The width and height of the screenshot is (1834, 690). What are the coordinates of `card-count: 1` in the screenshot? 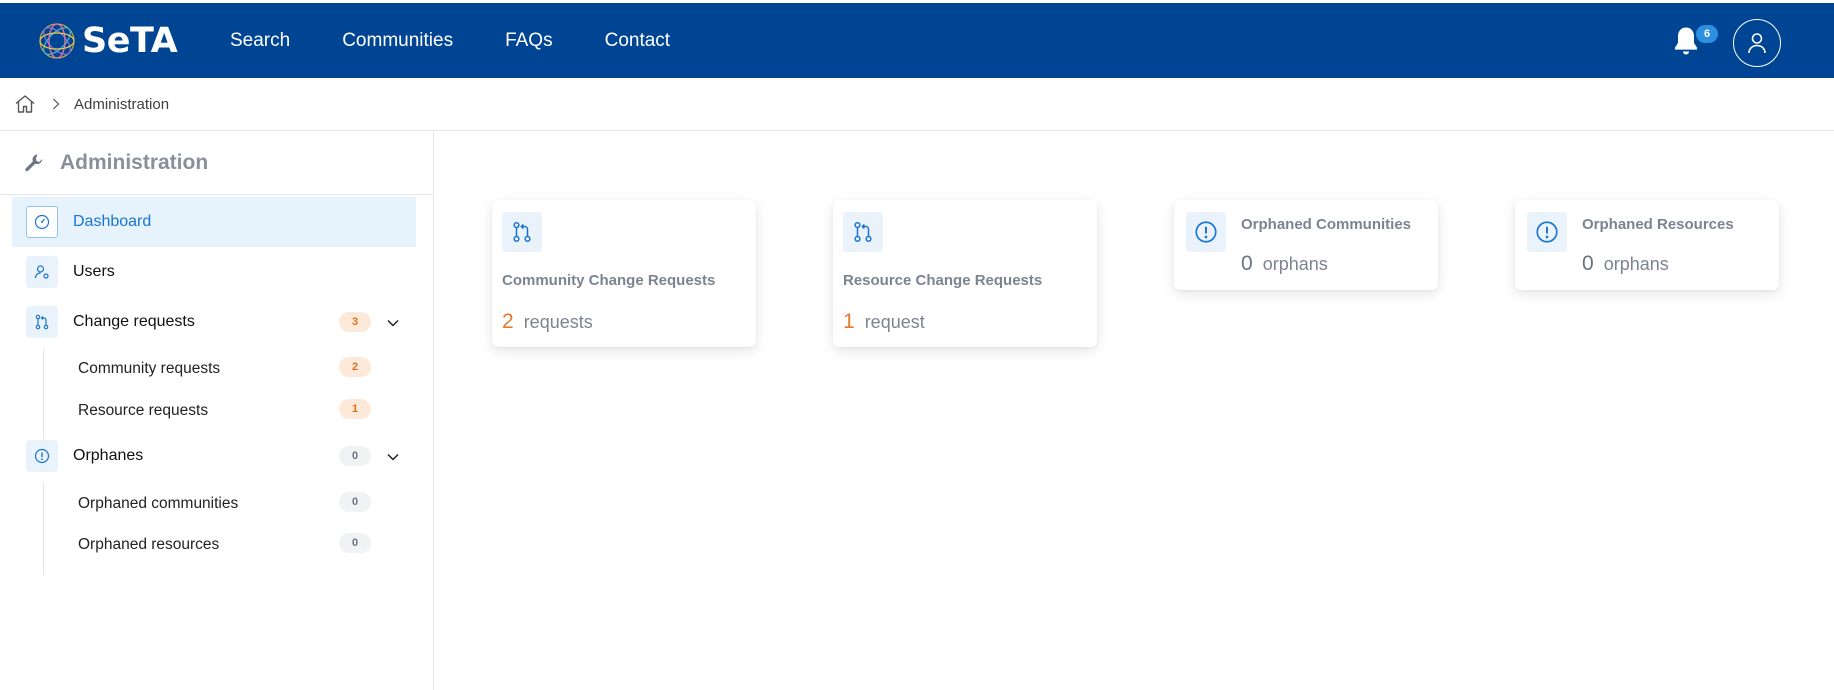 It's located at (849, 321).